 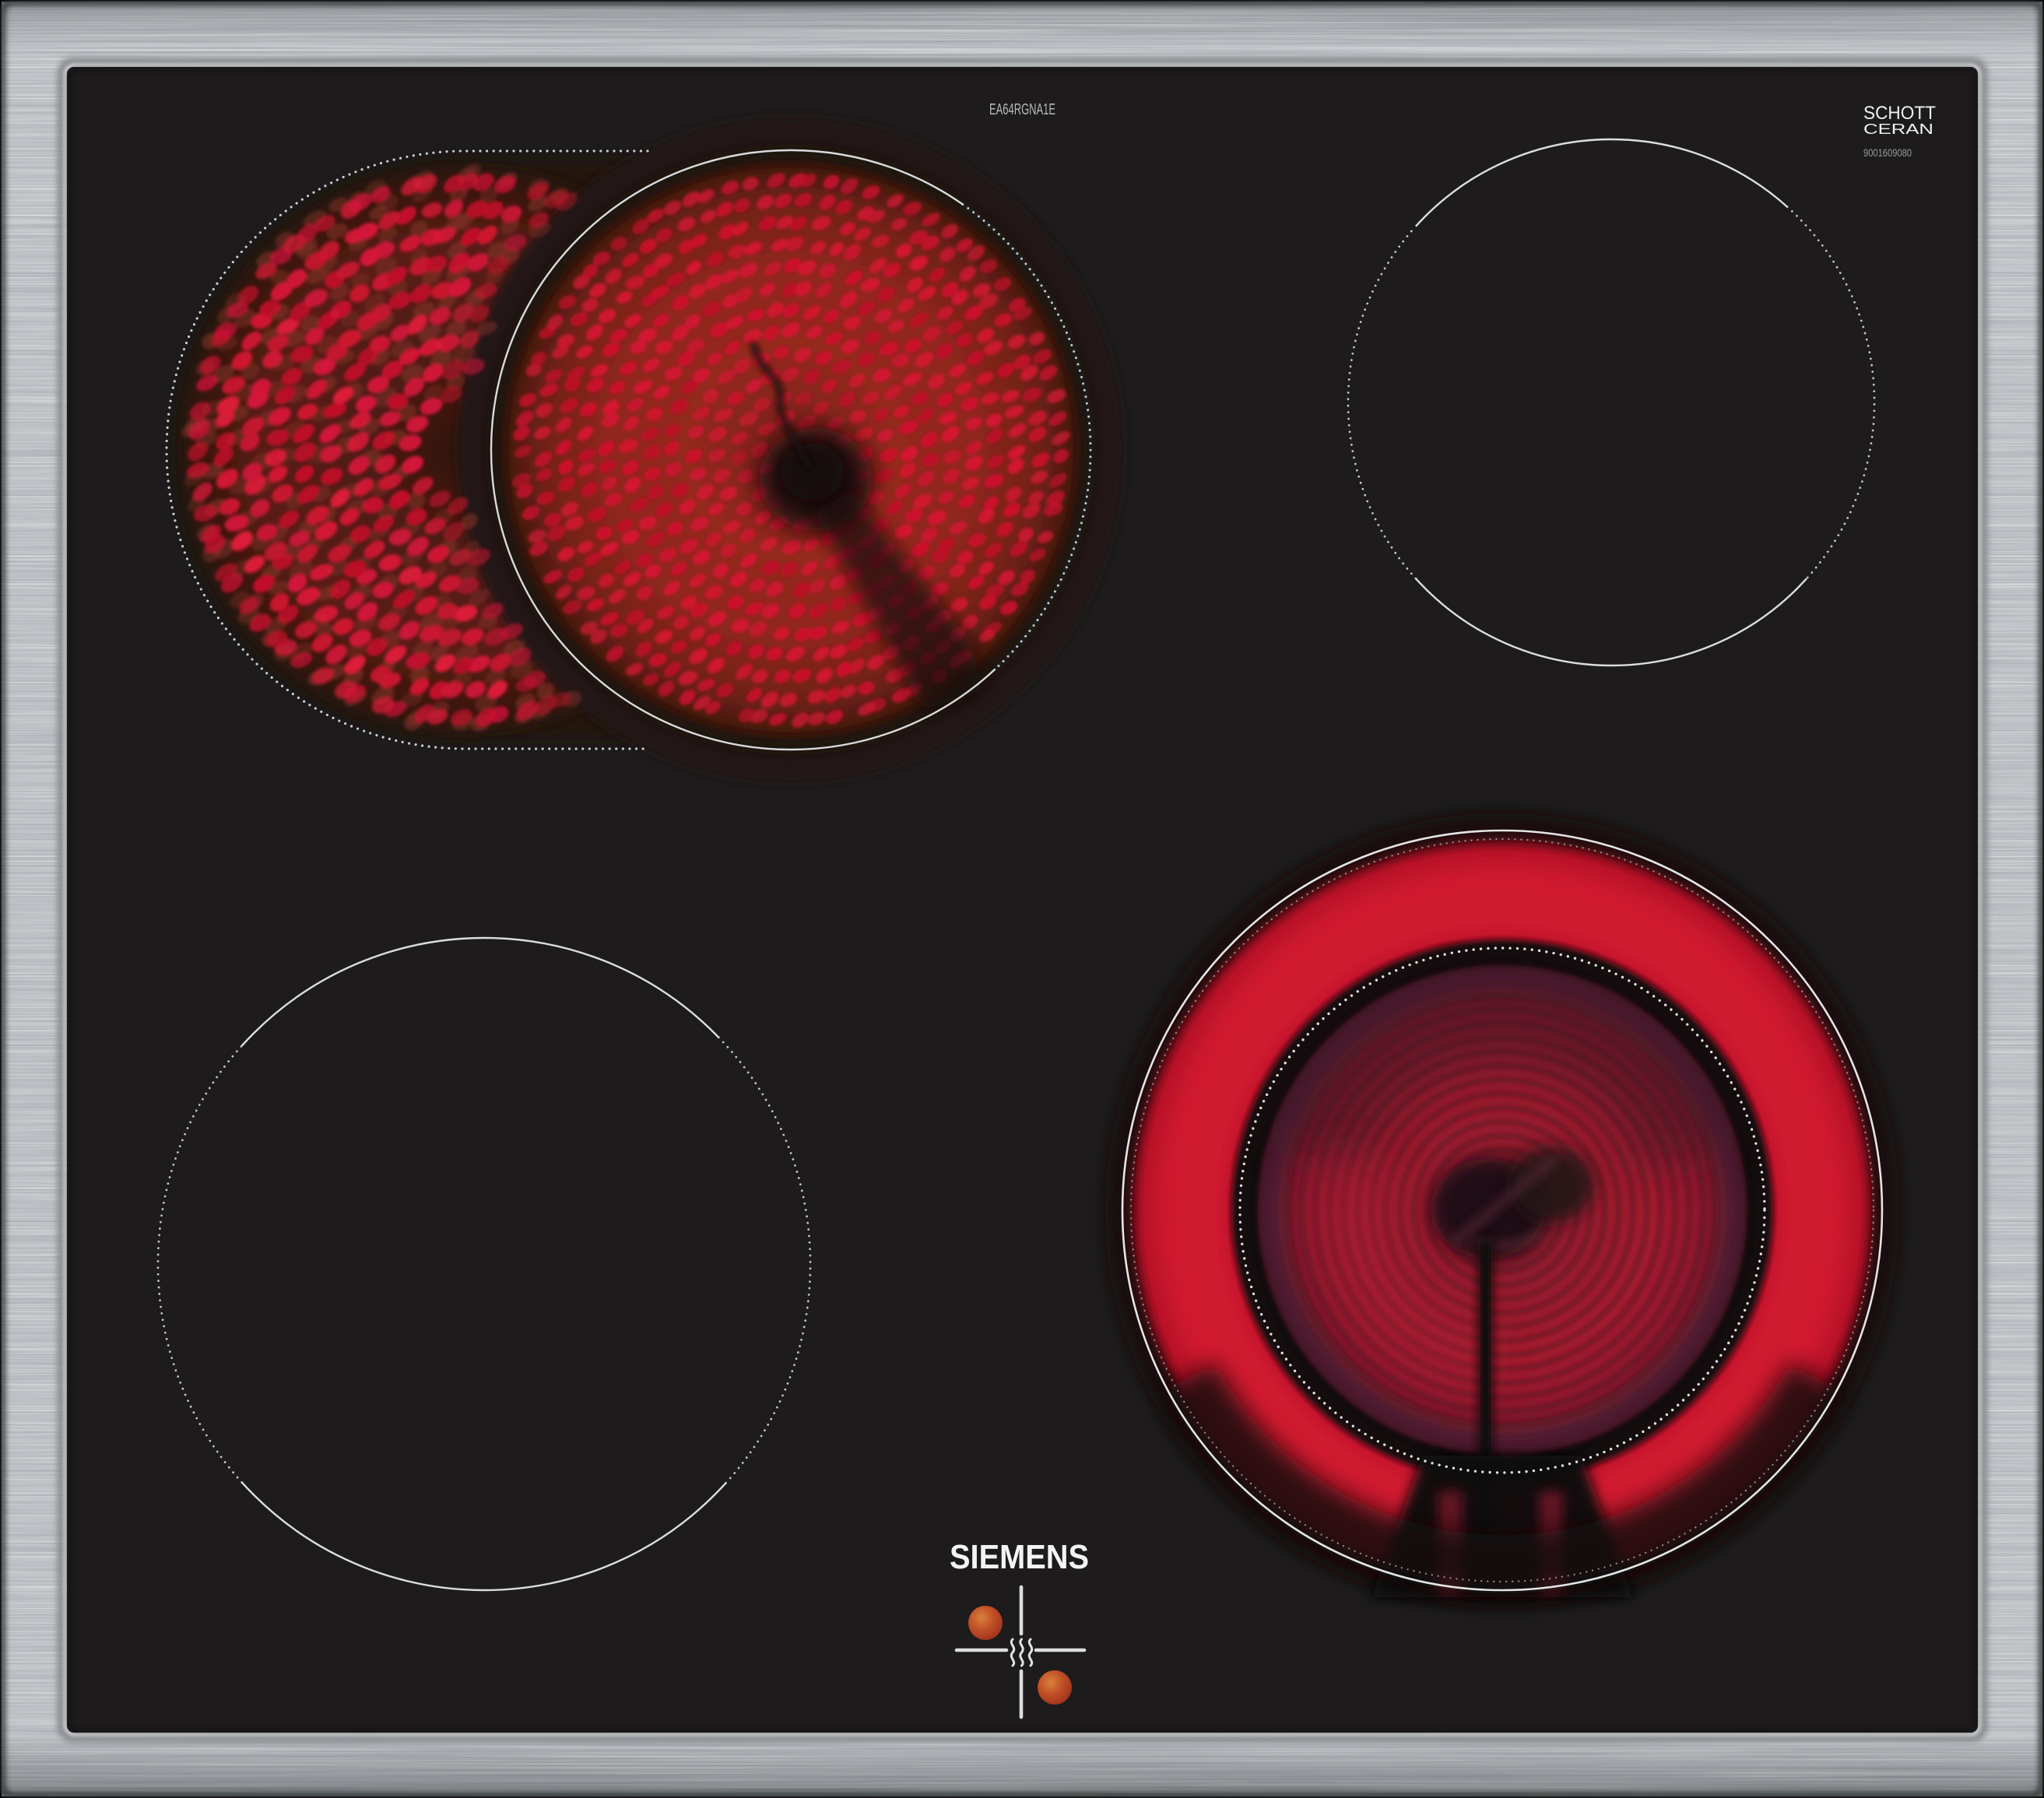 What do you see at coordinates (1899, 114) in the screenshot?
I see `svg-text: SCHOTT` at bounding box center [1899, 114].